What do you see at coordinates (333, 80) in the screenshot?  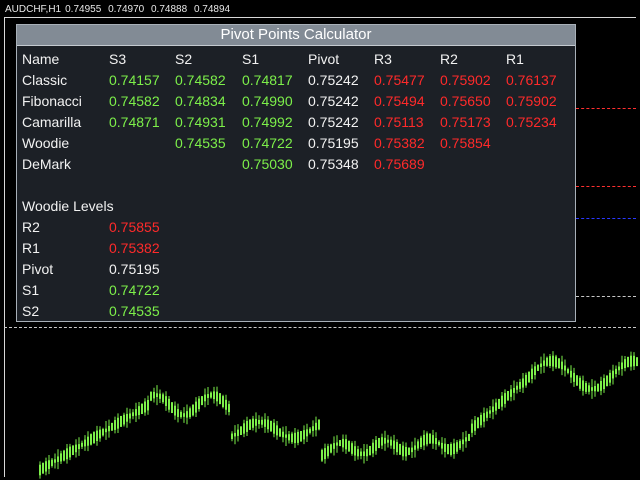 I see `row-value: 0.75242` at bounding box center [333, 80].